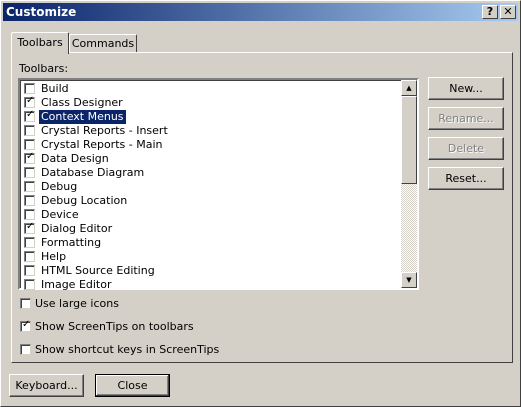 The image size is (521, 407). Describe the element at coordinates (409, 280) in the screenshot. I see `scroll-down-button: ▼` at that location.